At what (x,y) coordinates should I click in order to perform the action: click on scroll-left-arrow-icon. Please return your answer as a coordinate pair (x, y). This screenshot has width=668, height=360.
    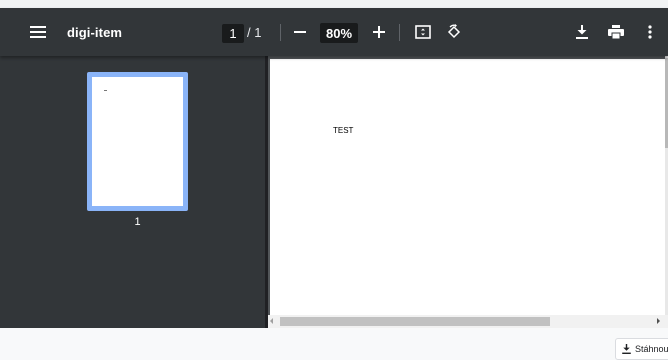
    Looking at the image, I should click on (271, 321).